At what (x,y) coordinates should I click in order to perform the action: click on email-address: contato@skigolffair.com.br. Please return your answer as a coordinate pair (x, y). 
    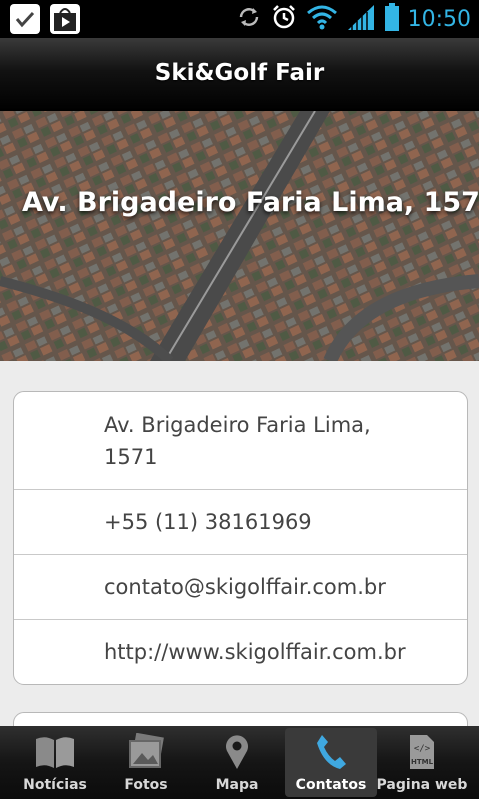
    Looking at the image, I should click on (245, 587).